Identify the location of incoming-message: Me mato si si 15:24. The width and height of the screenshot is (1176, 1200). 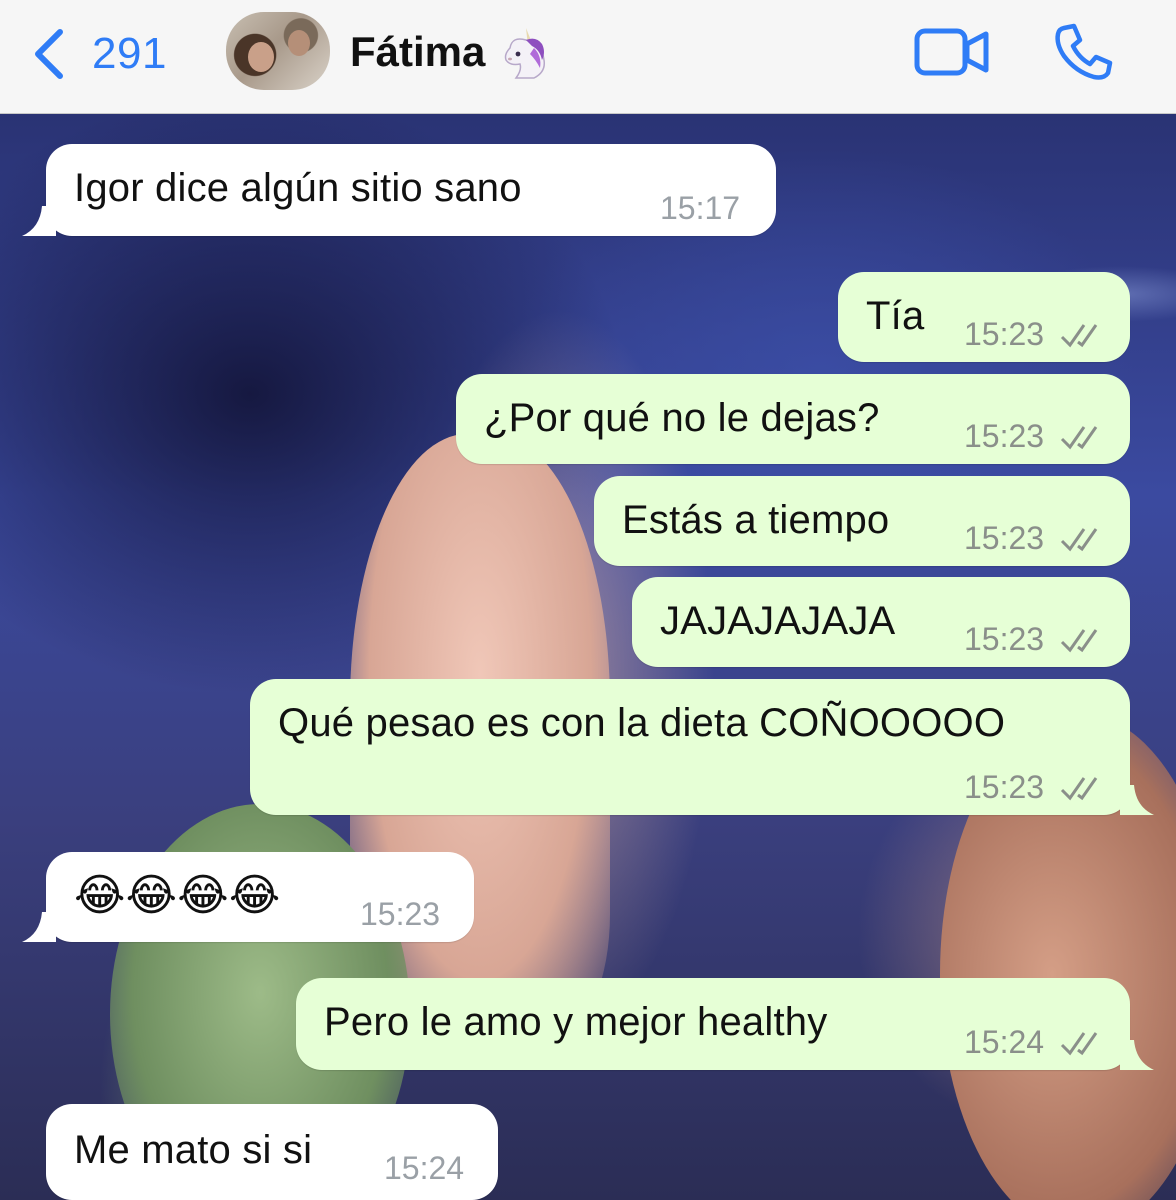
(272, 1152).